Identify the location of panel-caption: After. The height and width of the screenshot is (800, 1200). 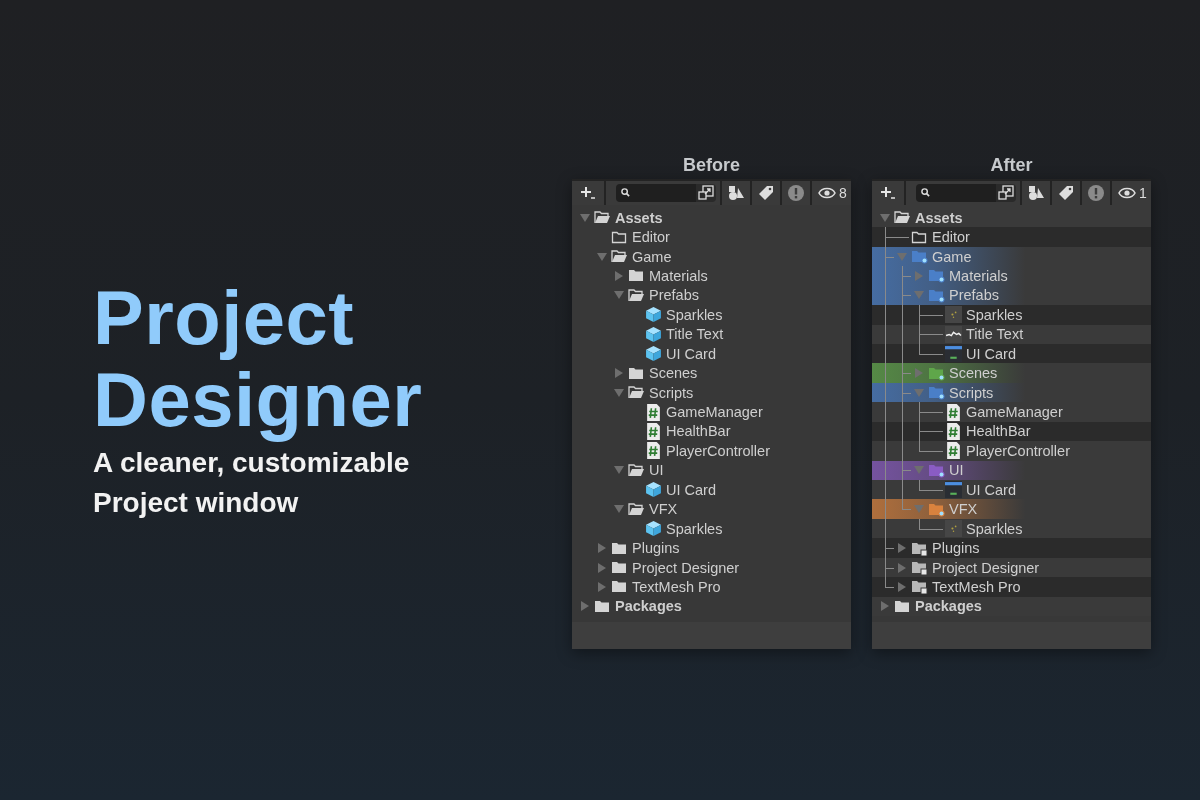
(1011, 165).